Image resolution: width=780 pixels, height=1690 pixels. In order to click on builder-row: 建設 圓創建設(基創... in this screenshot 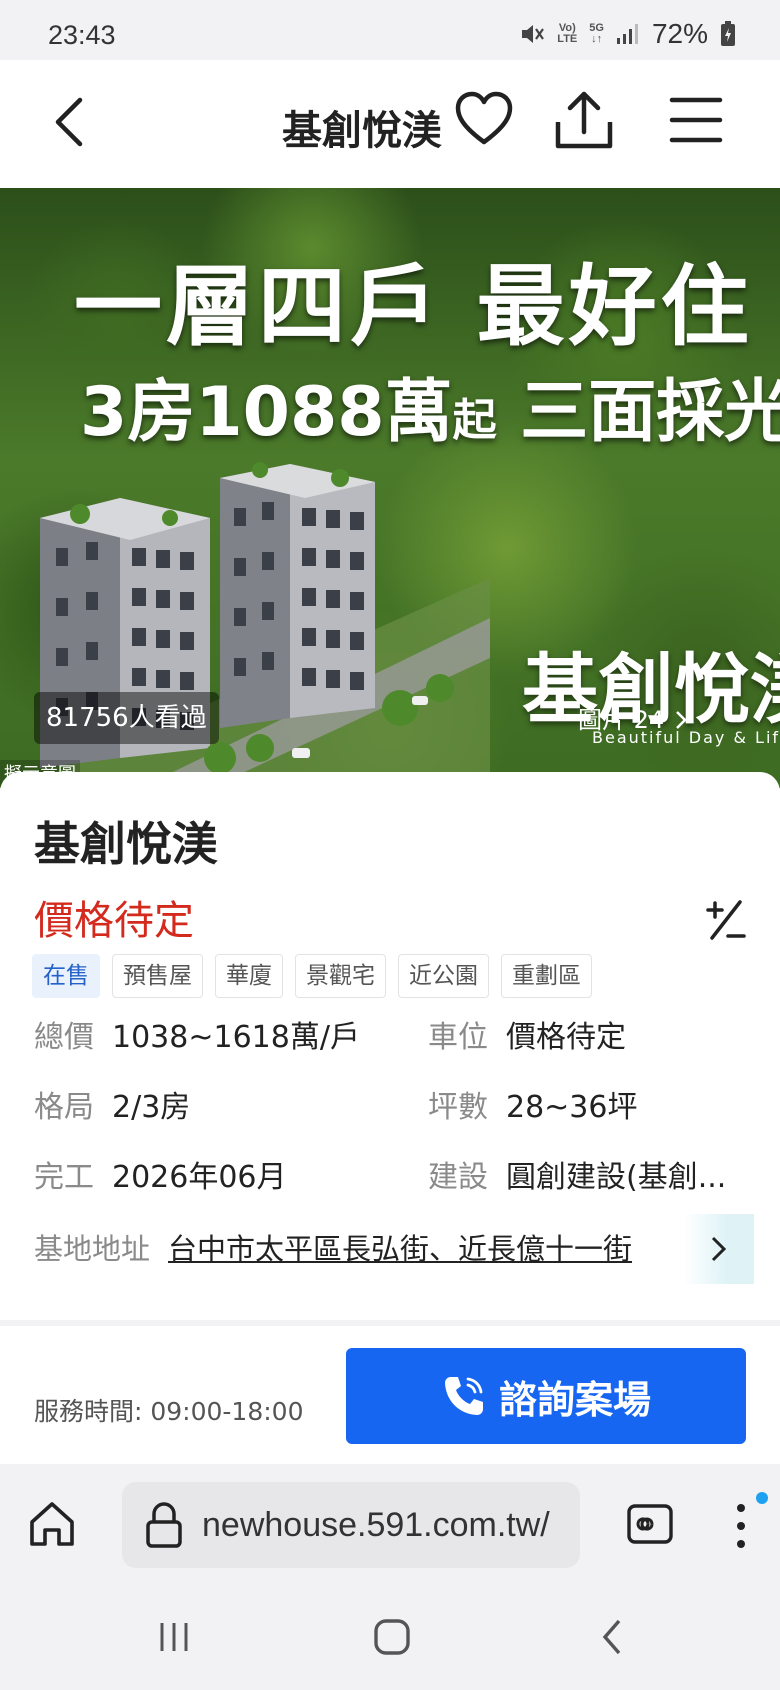, I will do `click(577, 1174)`.